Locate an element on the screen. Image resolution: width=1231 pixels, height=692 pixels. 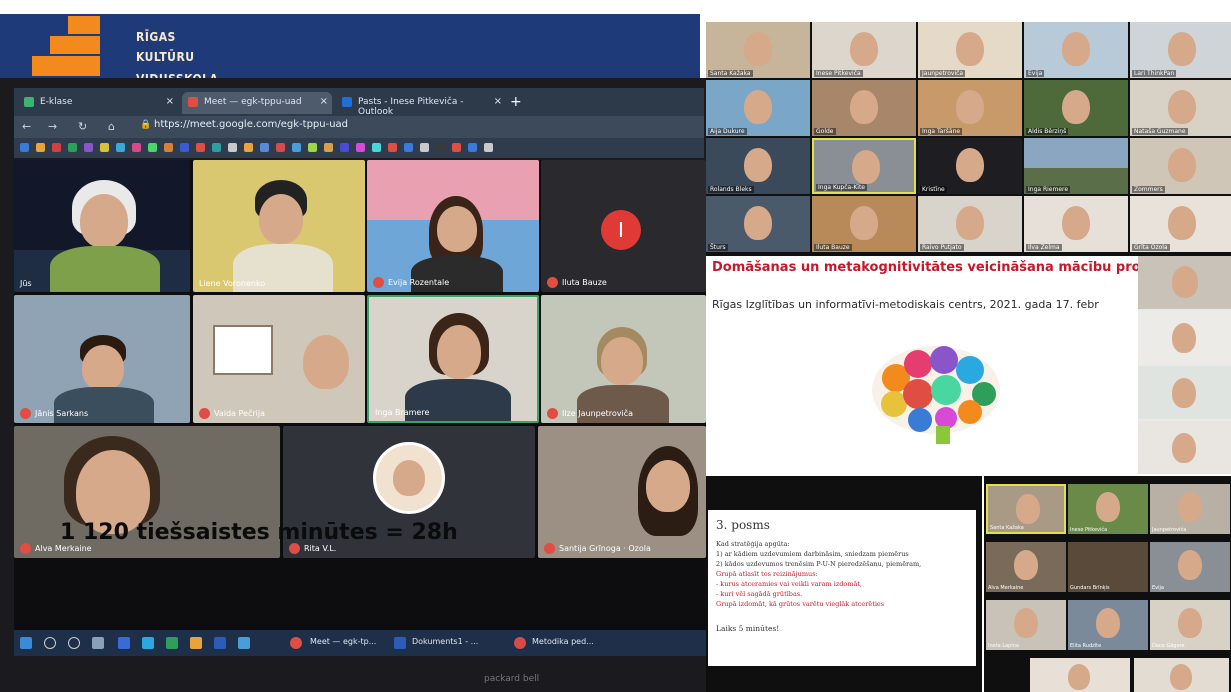
zoom-tile: Aija Dukure is located at coordinates (758, 108).